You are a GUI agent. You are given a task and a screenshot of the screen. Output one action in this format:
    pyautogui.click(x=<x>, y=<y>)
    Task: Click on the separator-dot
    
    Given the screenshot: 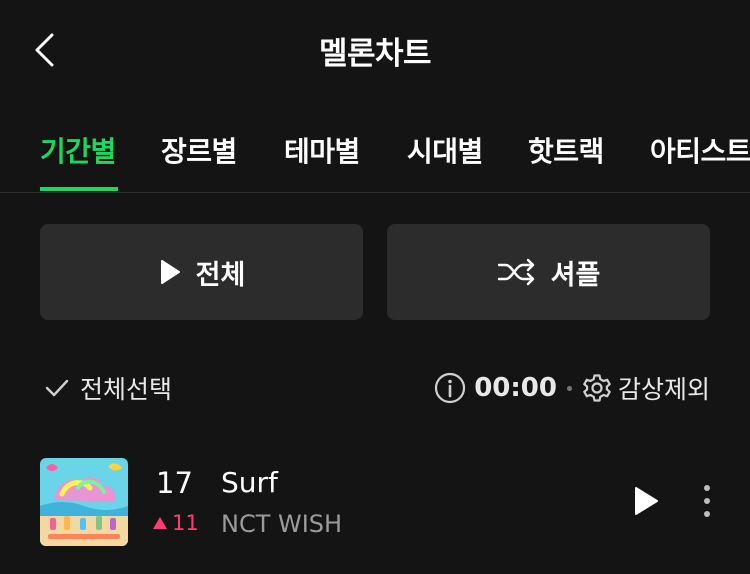 What is the action you would take?
    pyautogui.click(x=569, y=388)
    